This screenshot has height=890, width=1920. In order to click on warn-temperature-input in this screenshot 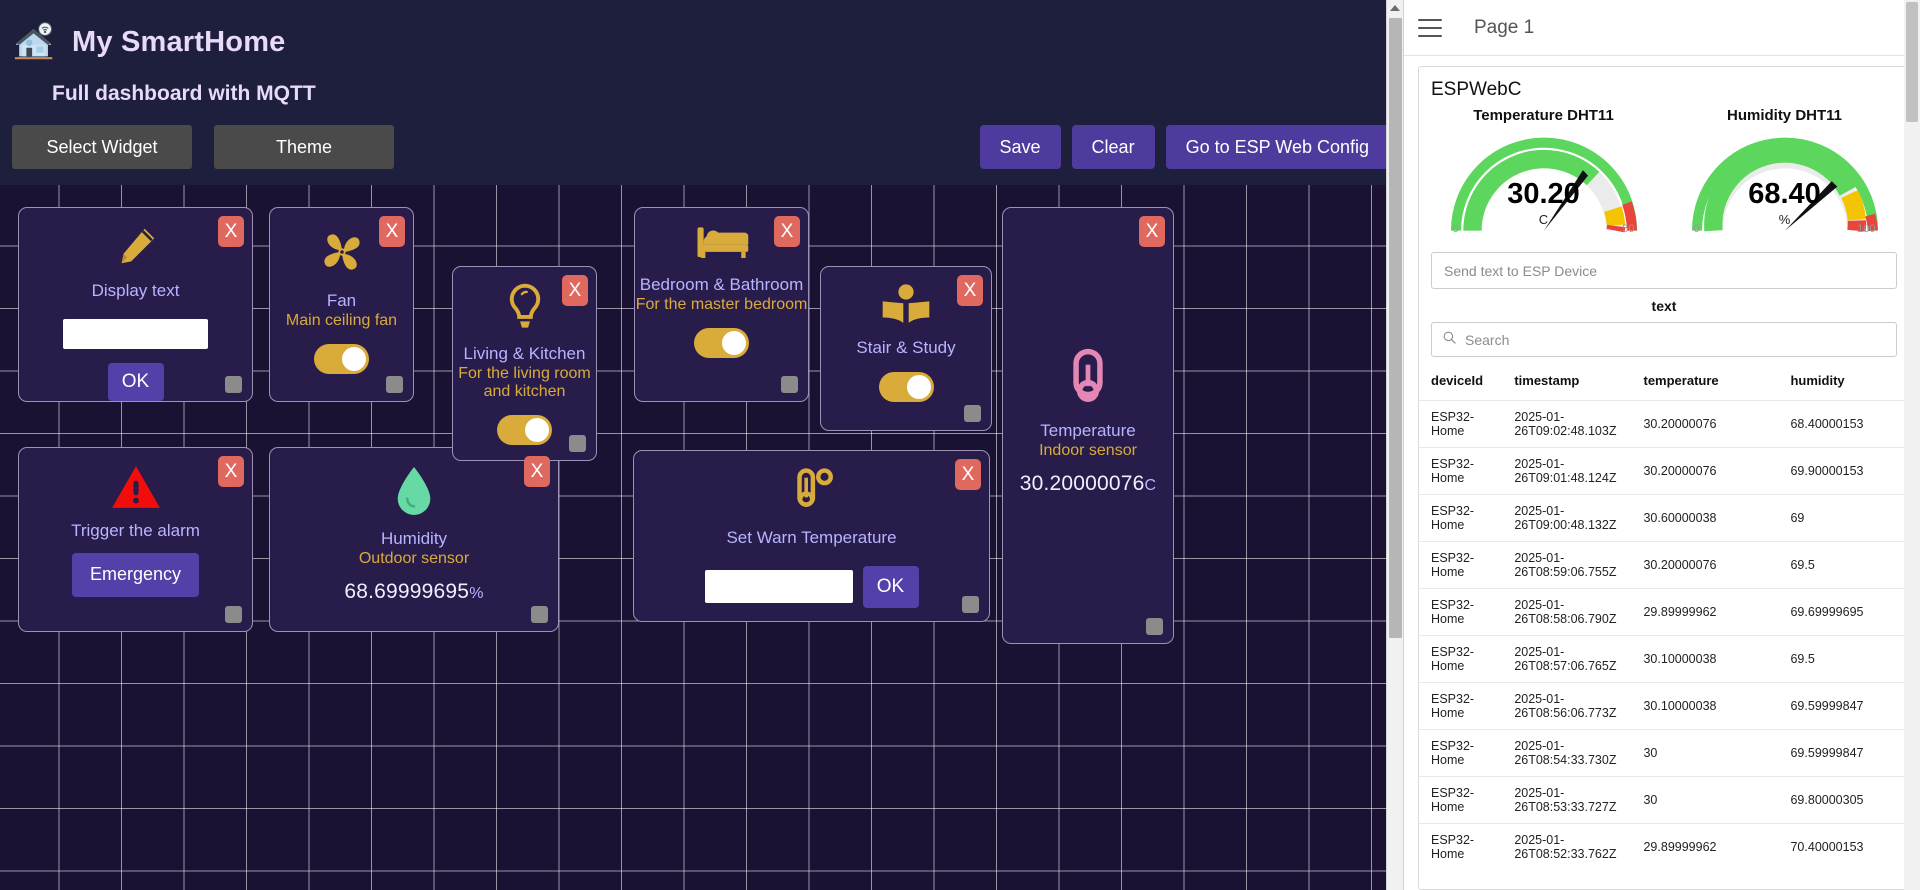, I will do `click(778, 587)`.